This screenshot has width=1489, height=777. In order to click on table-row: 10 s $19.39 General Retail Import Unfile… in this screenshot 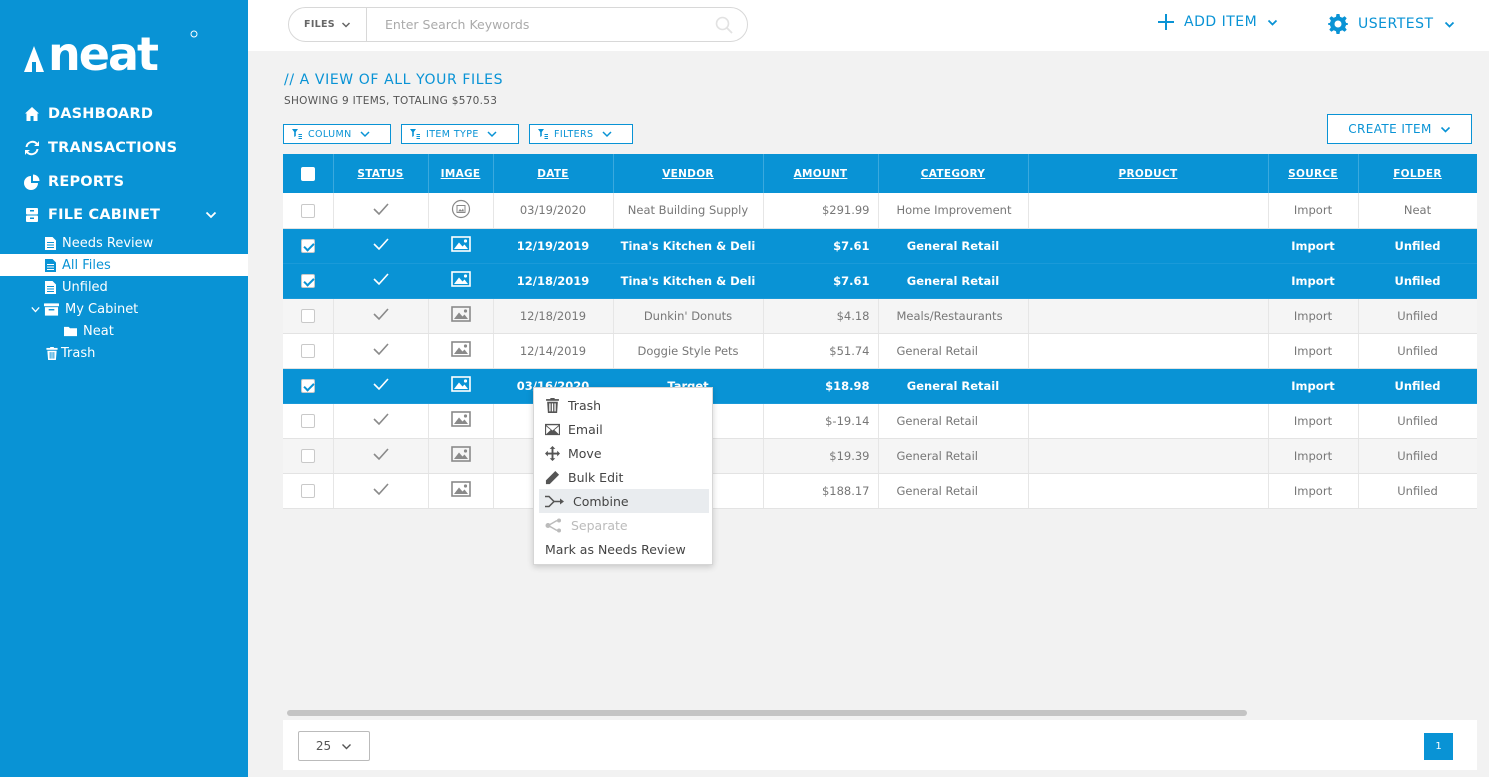, I will do `click(880, 456)`.